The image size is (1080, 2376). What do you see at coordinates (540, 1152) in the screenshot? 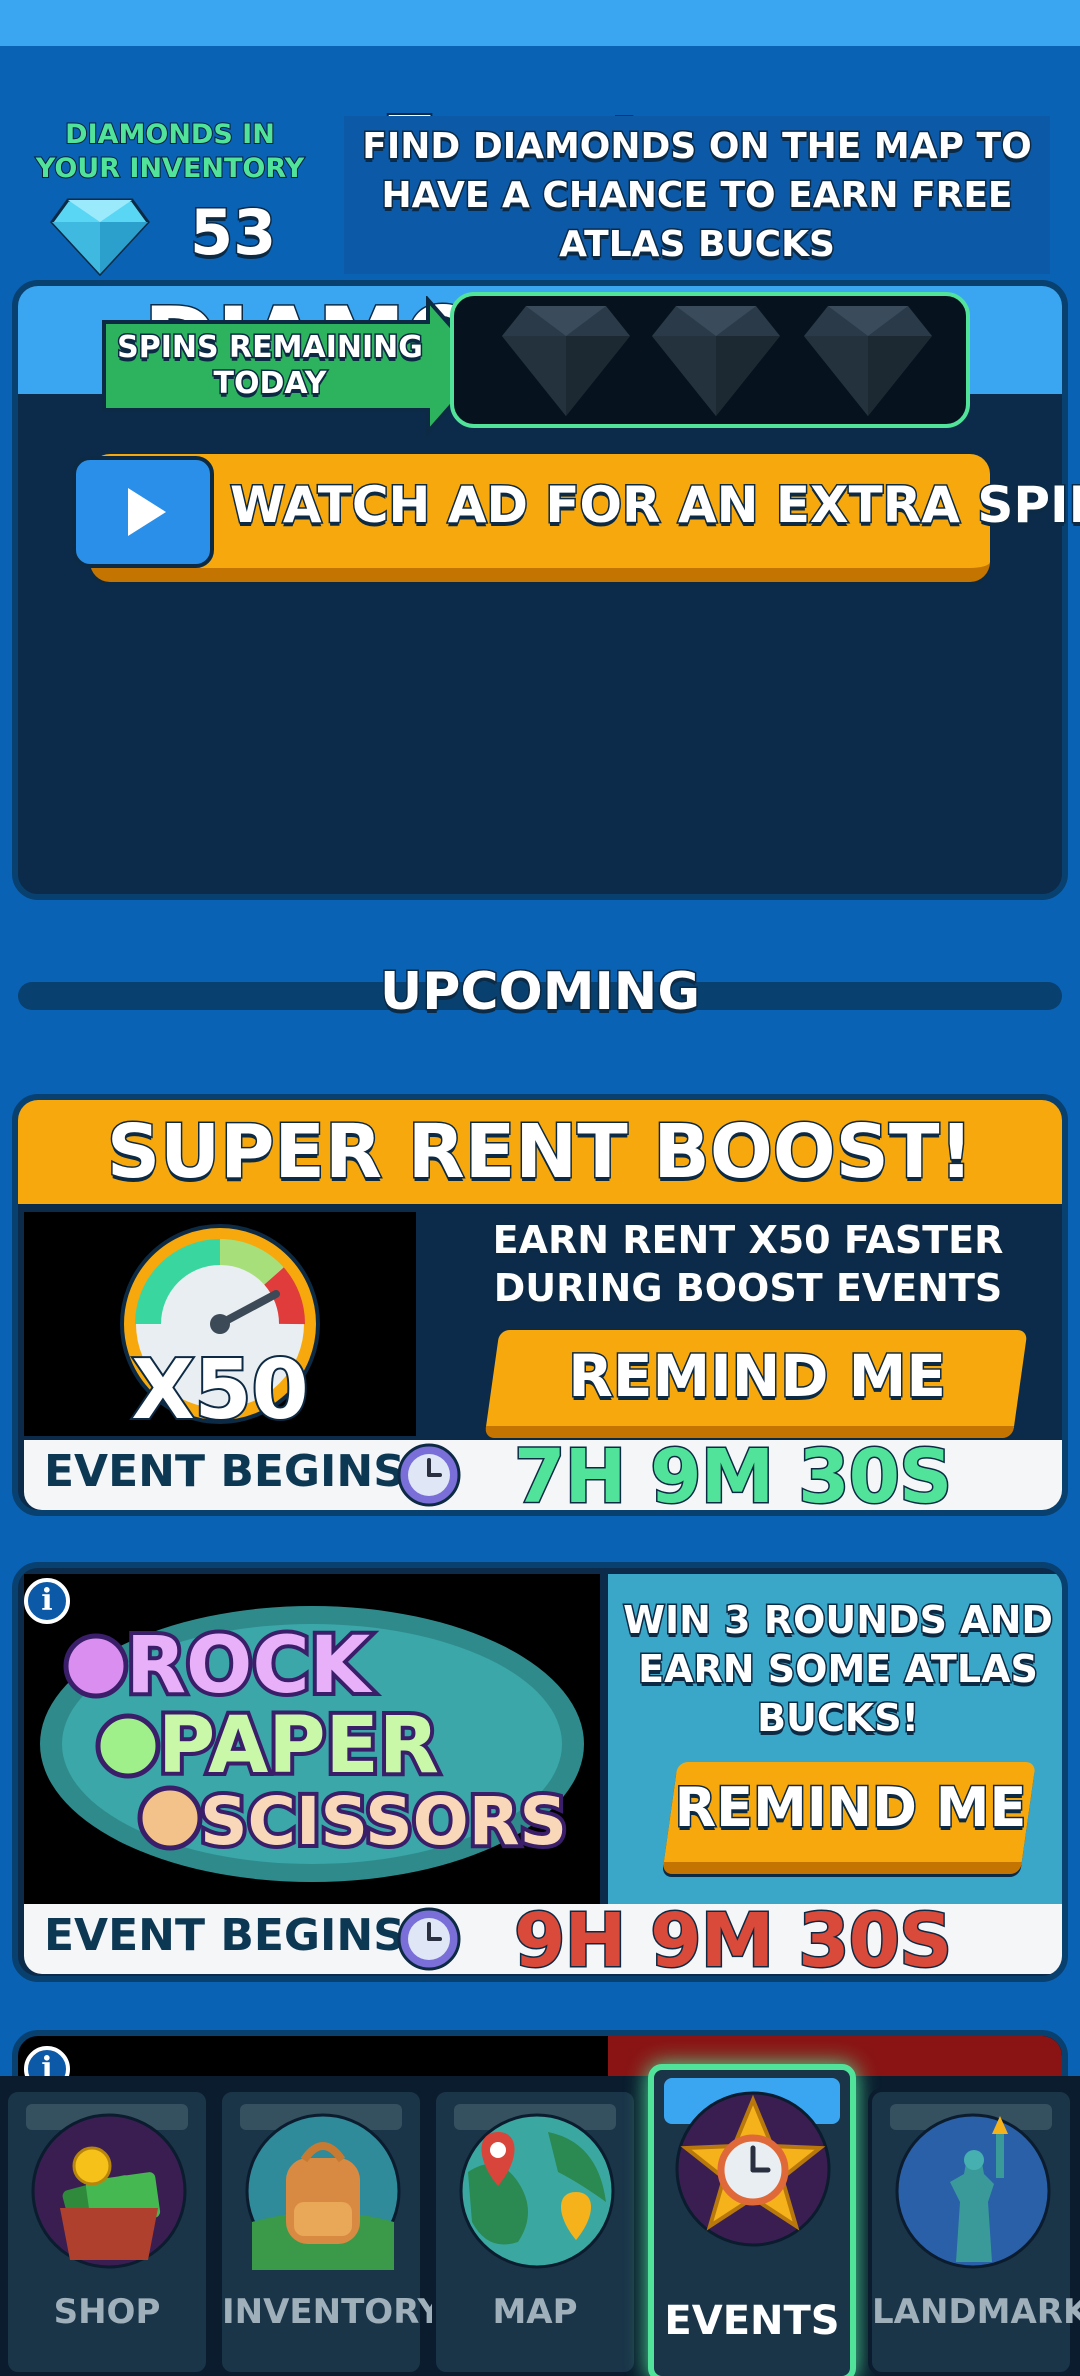
I see `super-rent-boost-title: SUPER RENT BOOST!` at bounding box center [540, 1152].